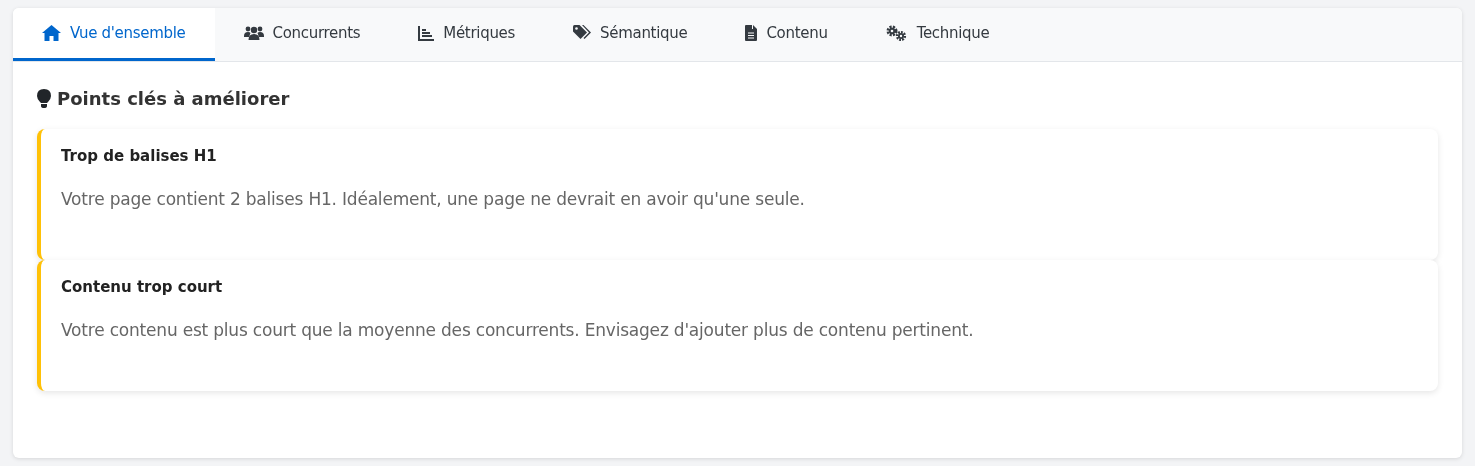 The width and height of the screenshot is (1475, 466). I want to click on home-icon, so click(51, 33).